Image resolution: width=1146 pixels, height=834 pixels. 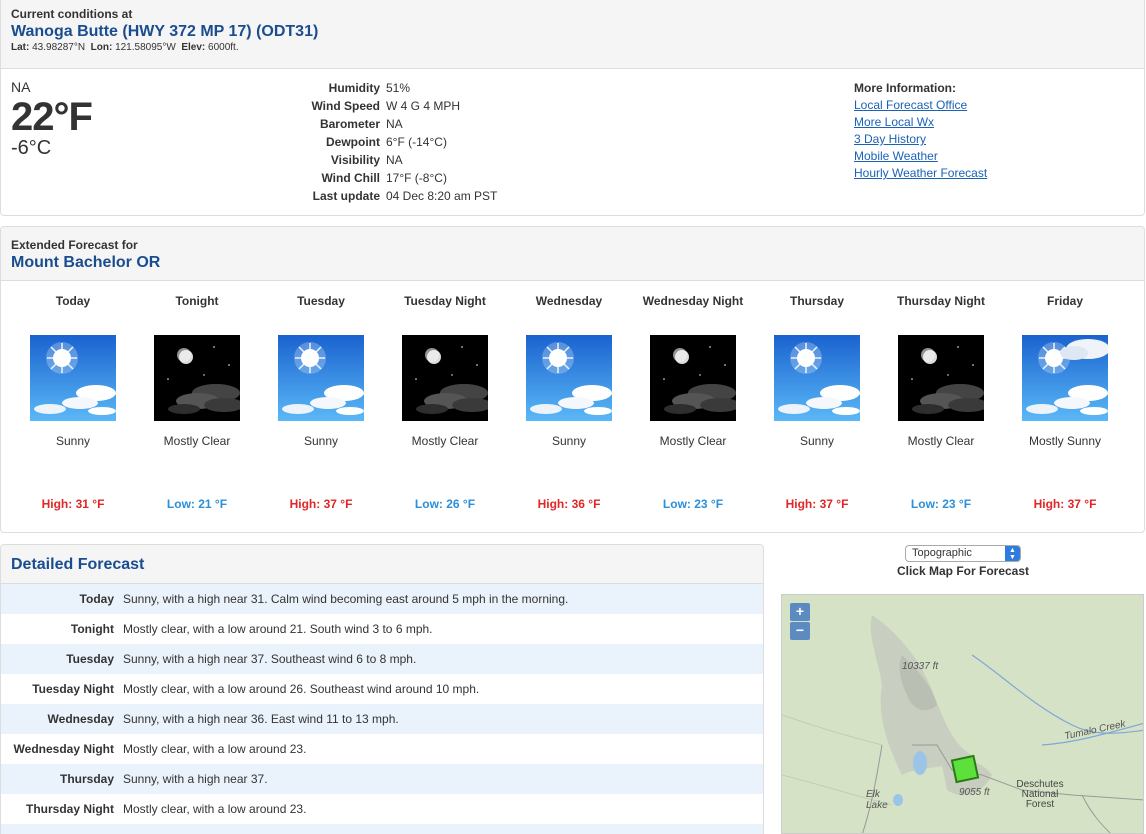 I want to click on period-temperature: High: 36 °F, so click(x=569, y=504).